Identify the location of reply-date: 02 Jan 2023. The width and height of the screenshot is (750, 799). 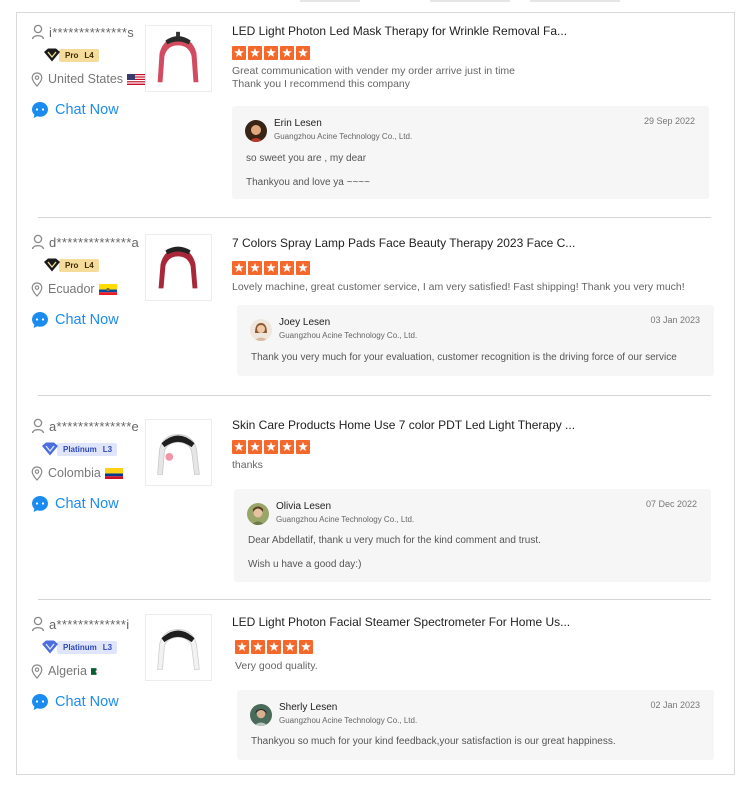
(675, 705).